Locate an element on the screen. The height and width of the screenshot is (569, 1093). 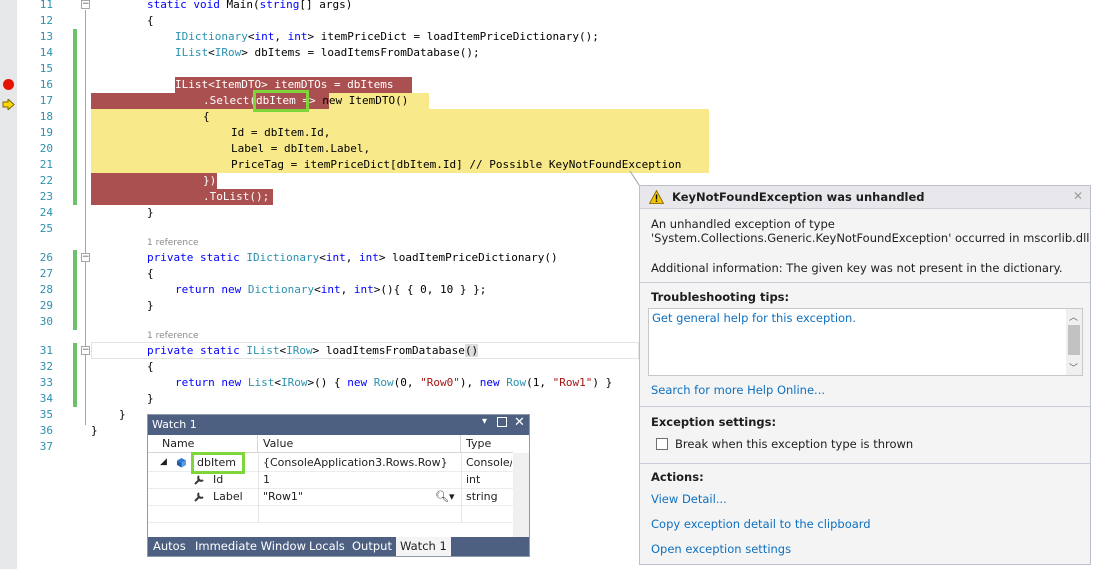
line-number: 25 is located at coordinates (46, 228).